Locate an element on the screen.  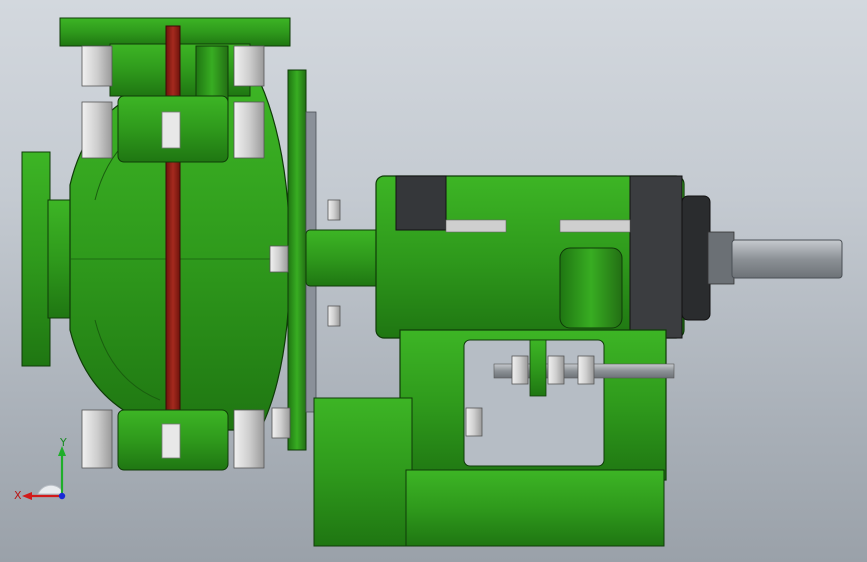
z-axis-dot is located at coordinates (62, 496).